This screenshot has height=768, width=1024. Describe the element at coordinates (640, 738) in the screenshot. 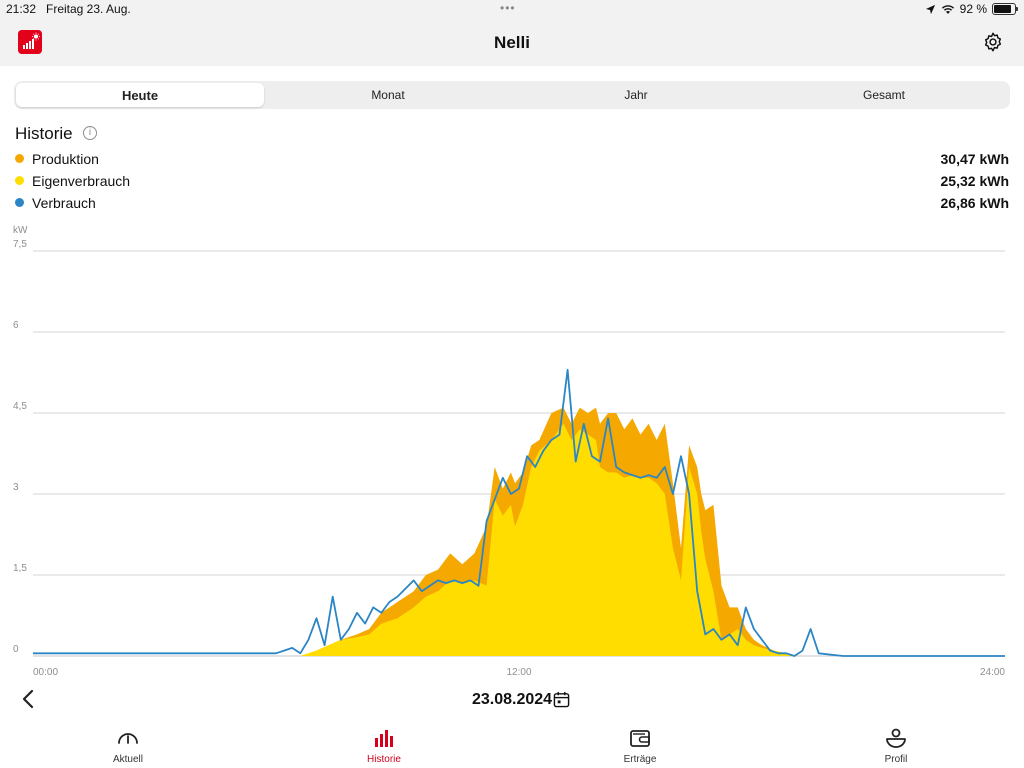

I see `wallet-icon` at that location.